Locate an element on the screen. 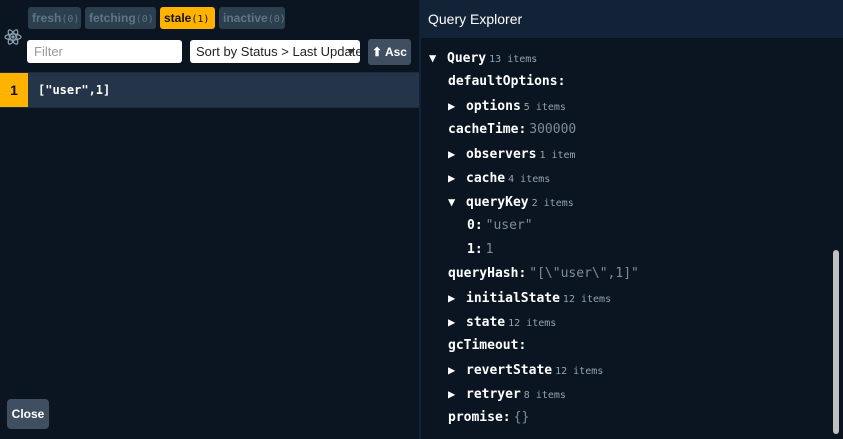  tree-node: ▶ revertState 12 items is located at coordinates (525, 370).